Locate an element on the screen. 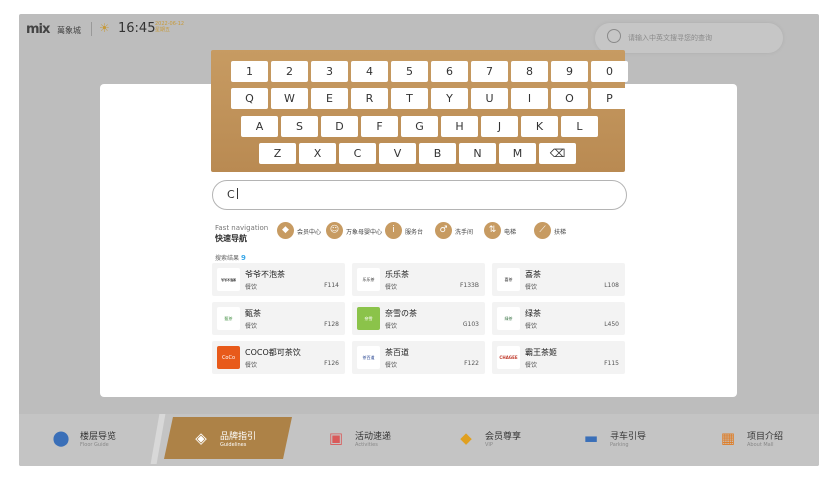 Image resolution: width=838 pixels, height=489 pixels. key-z: Z is located at coordinates (277, 153).